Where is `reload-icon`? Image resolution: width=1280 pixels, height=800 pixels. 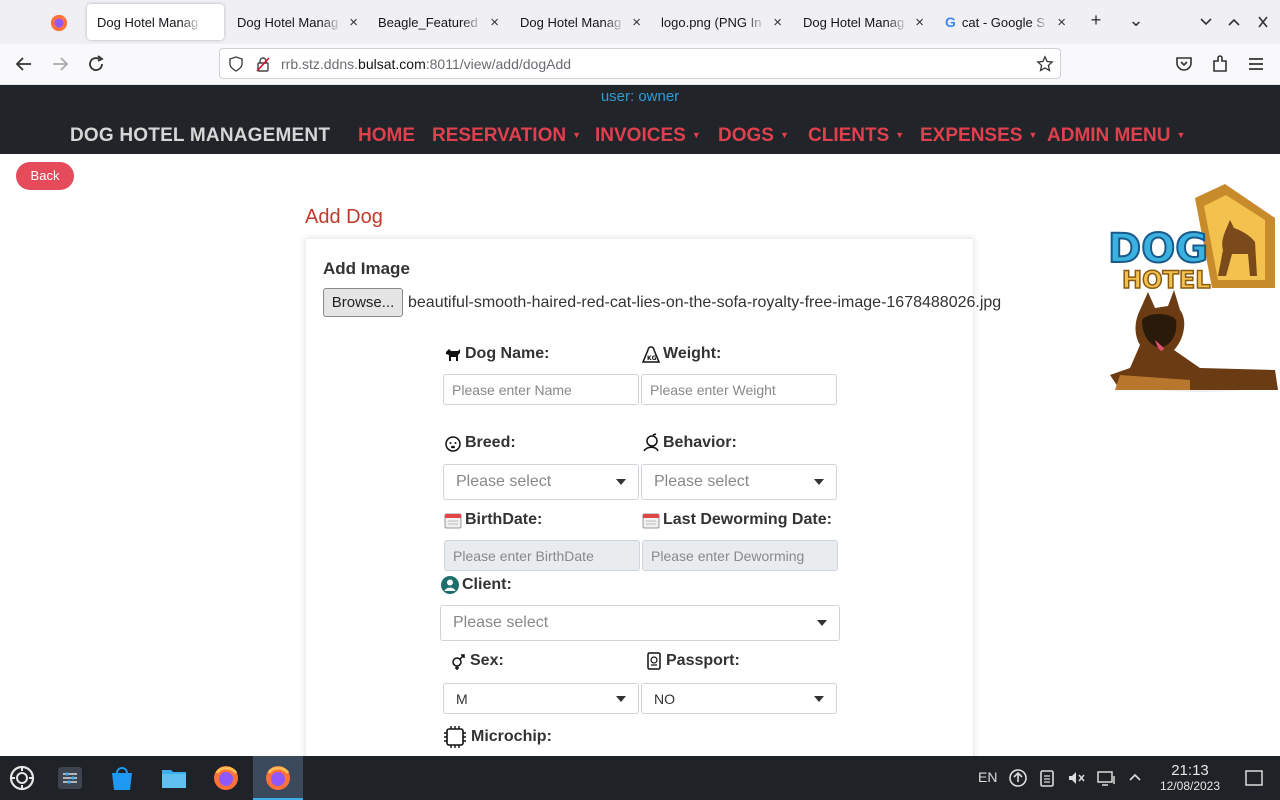 reload-icon is located at coordinates (96, 64).